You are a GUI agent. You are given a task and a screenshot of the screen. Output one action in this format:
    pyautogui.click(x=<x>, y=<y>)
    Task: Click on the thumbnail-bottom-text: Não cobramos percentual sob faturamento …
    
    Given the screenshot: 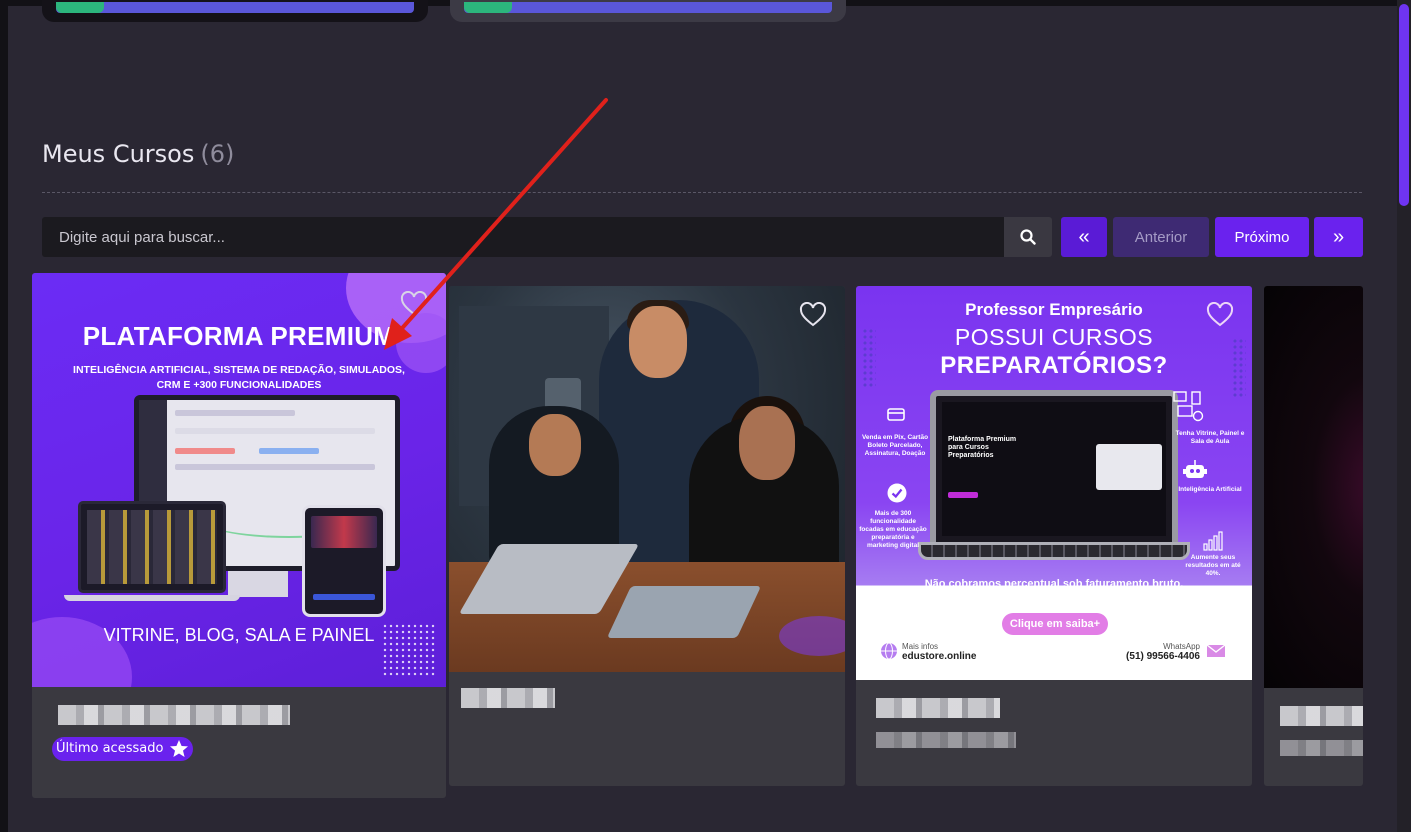 What is the action you would take?
    pyautogui.click(x=1054, y=592)
    